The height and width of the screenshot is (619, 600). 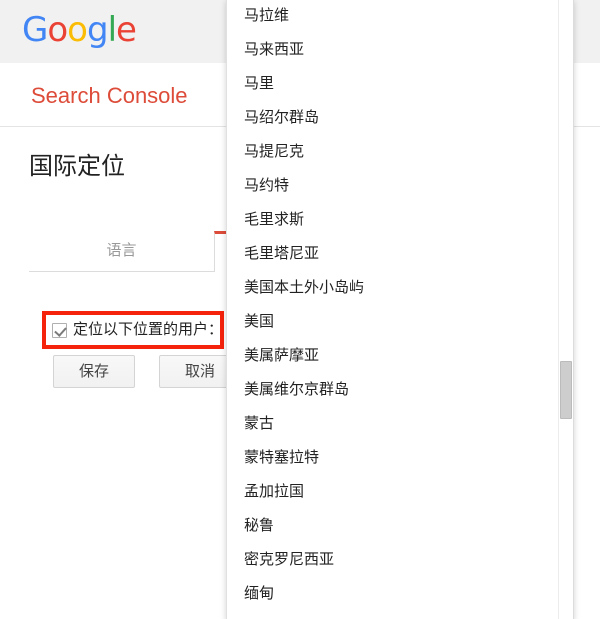 What do you see at coordinates (121, 251) in the screenshot?
I see `tab-language: 语言` at bounding box center [121, 251].